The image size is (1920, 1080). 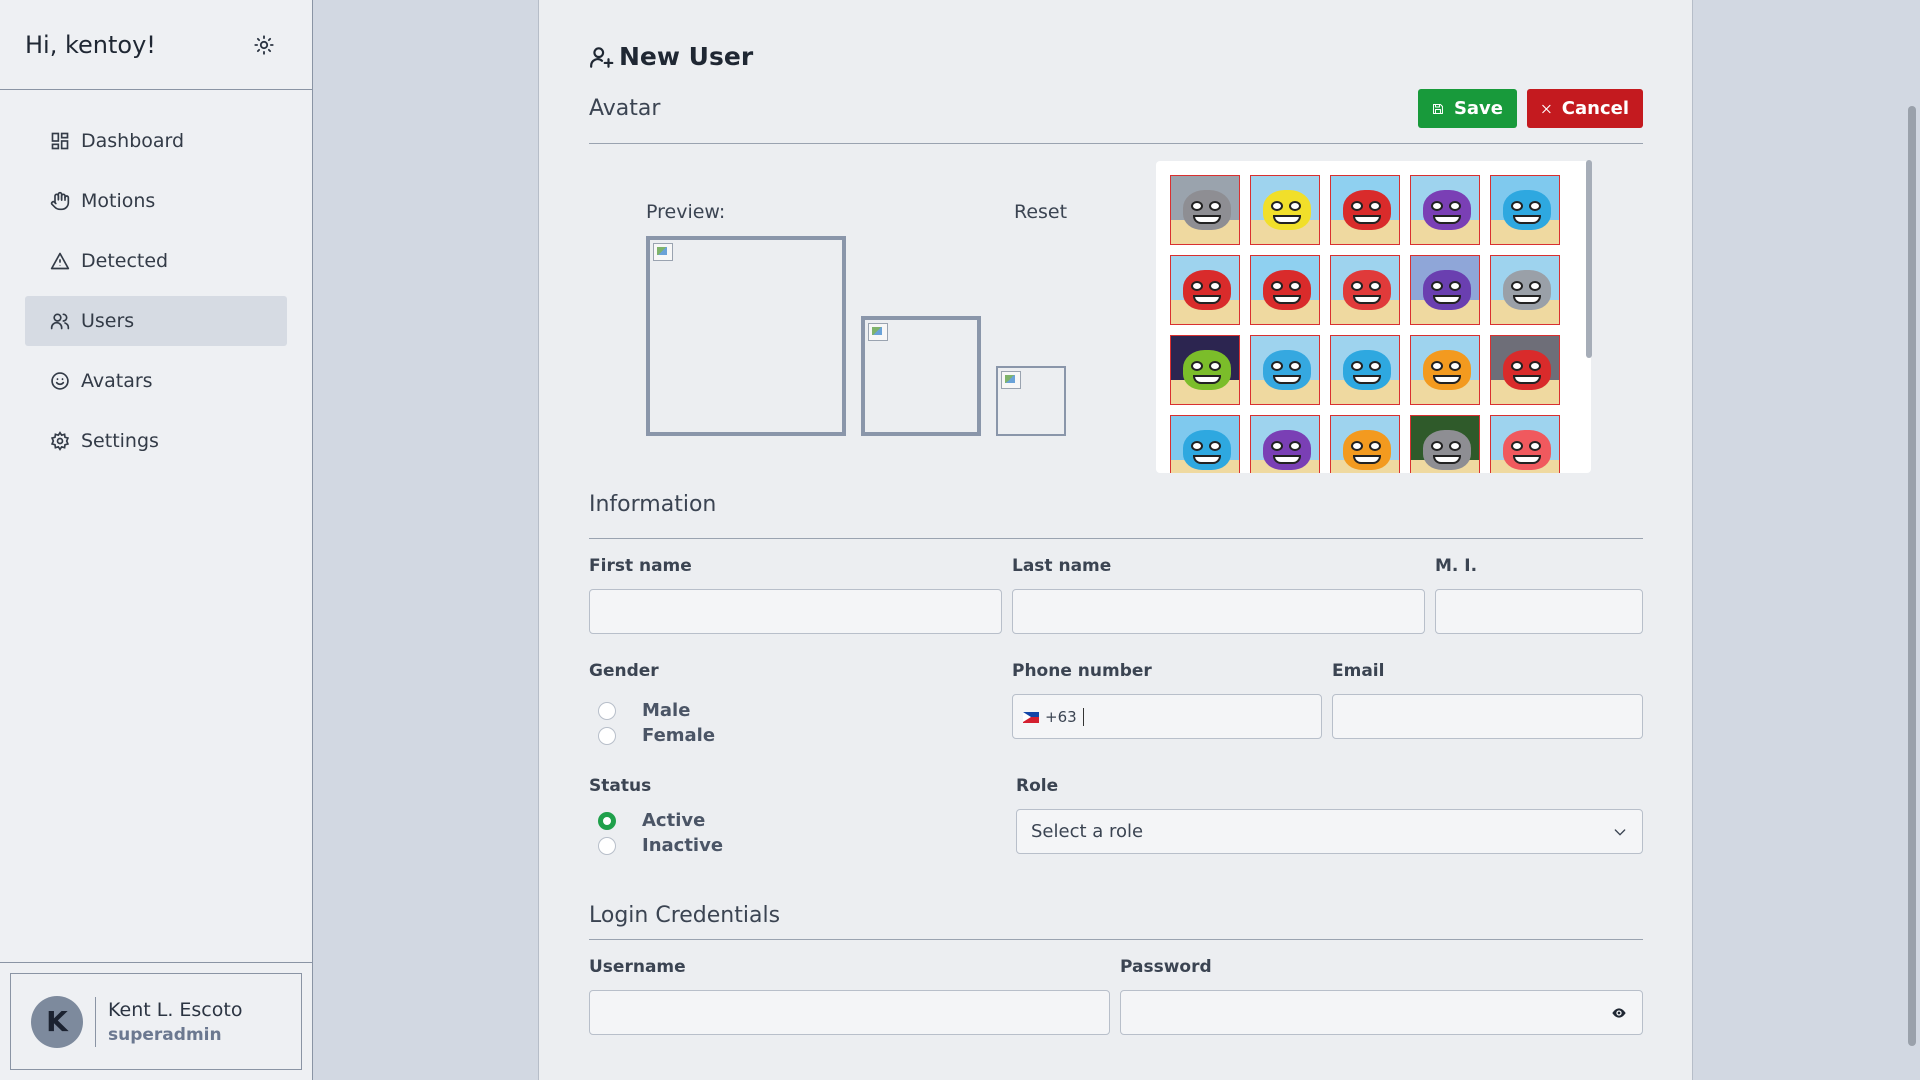 I want to click on cancel-button: Cancel, so click(x=1585, y=108).